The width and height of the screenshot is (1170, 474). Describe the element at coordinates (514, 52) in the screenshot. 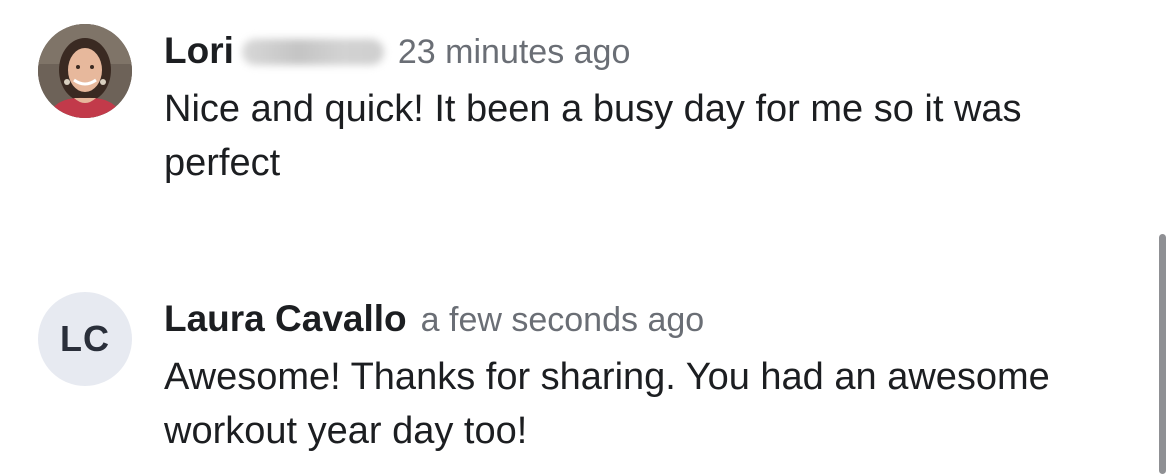

I see `timestamp: 23 minutes ago` at that location.